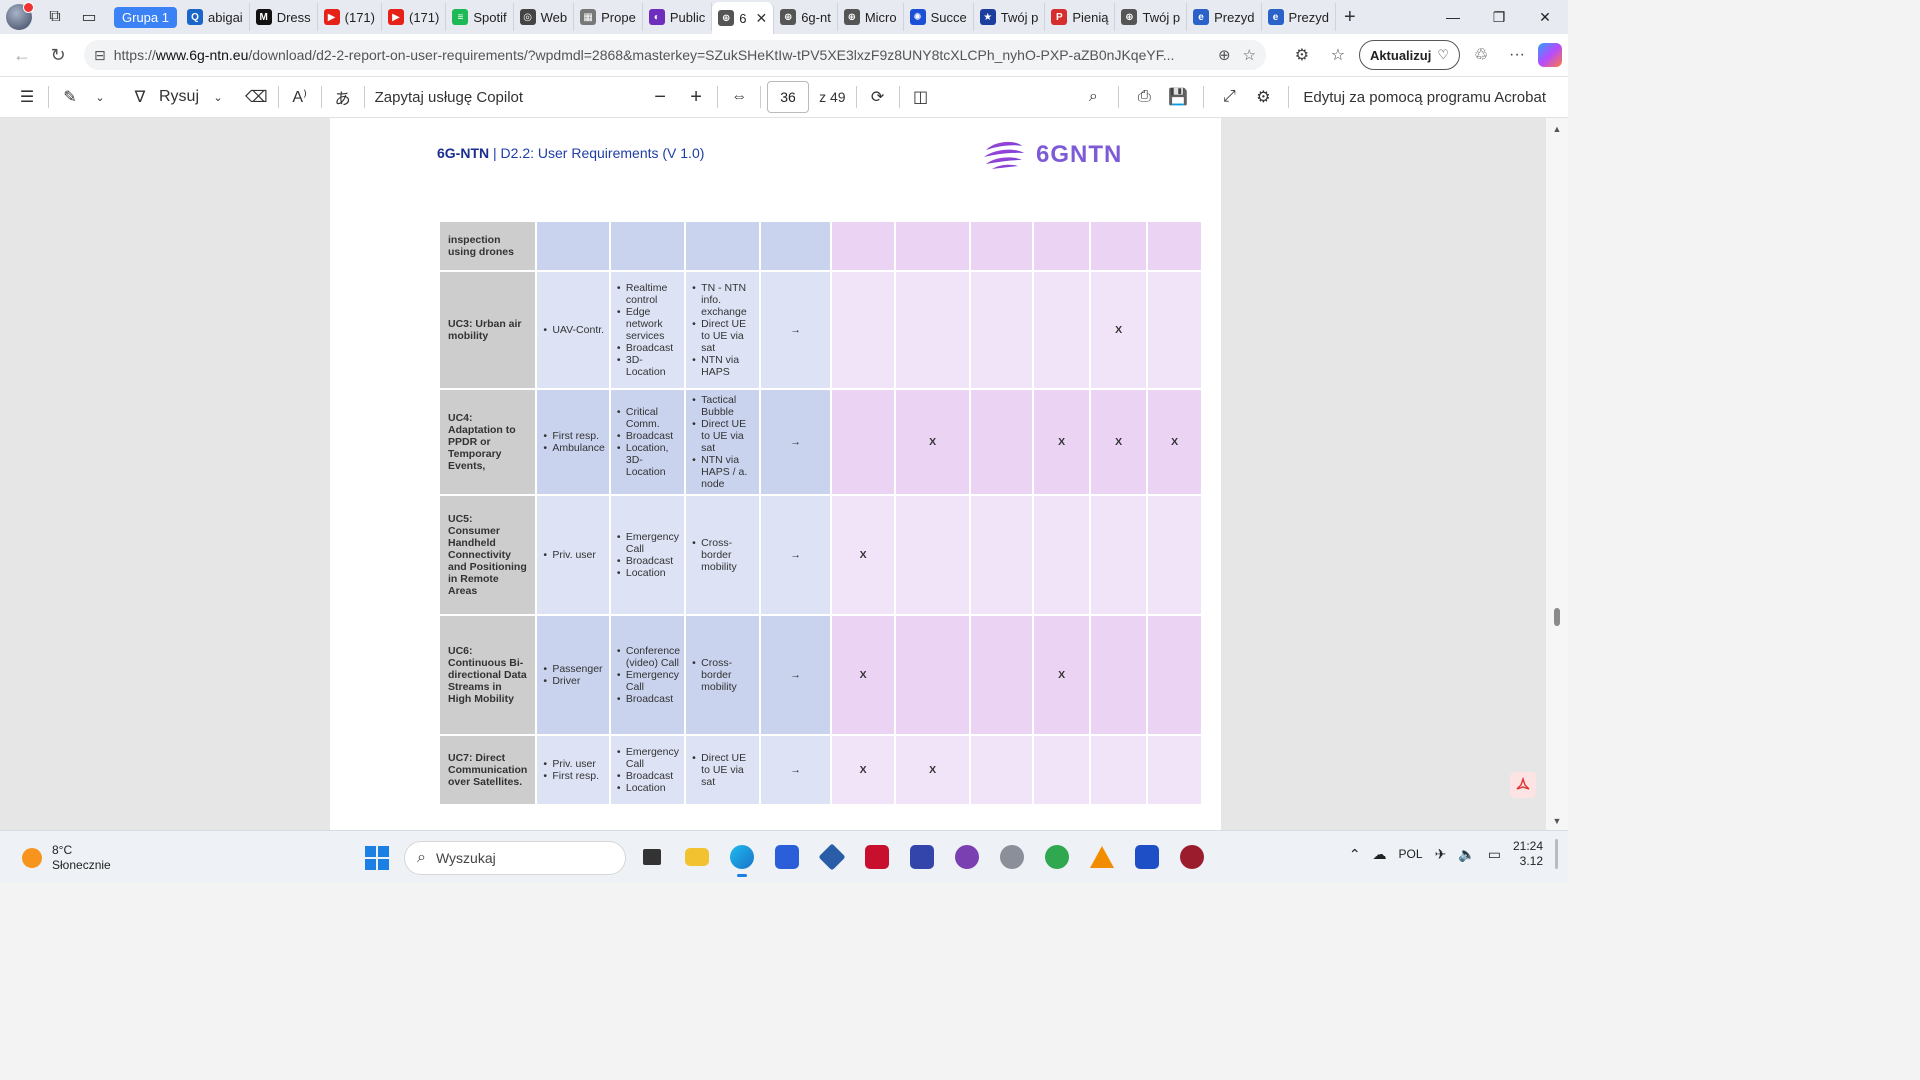  I want to click on file-explorer-icon, so click(697, 857).